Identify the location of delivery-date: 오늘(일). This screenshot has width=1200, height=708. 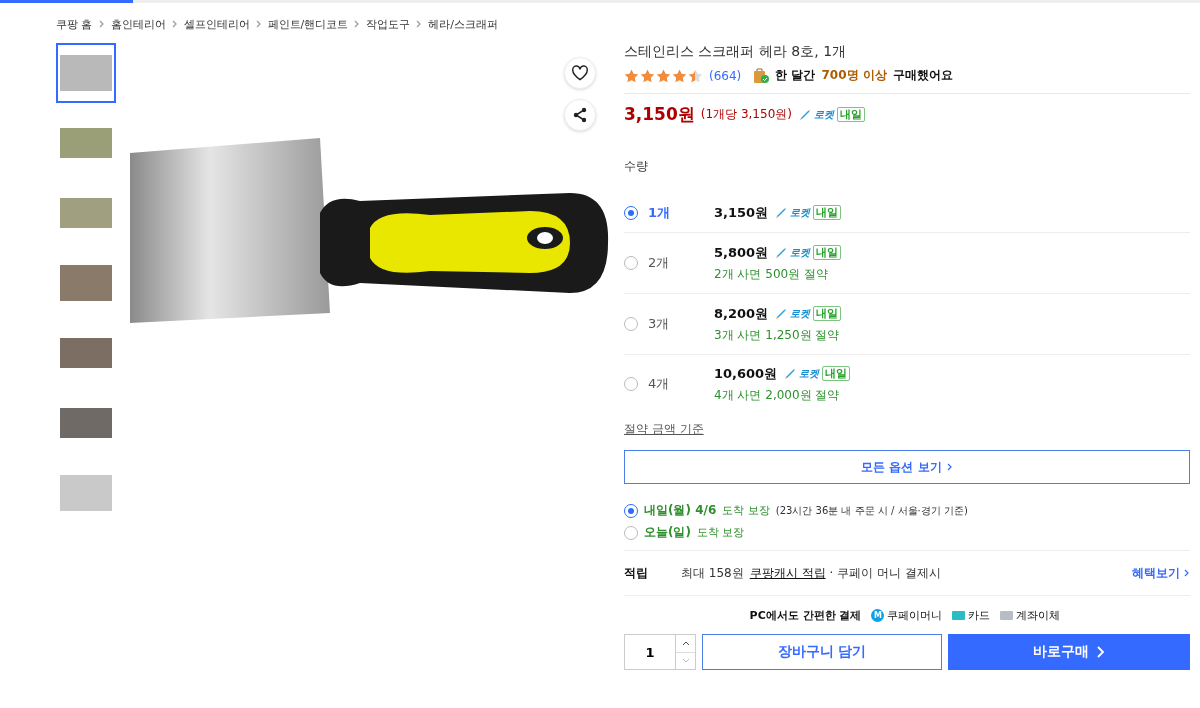
(667, 532).